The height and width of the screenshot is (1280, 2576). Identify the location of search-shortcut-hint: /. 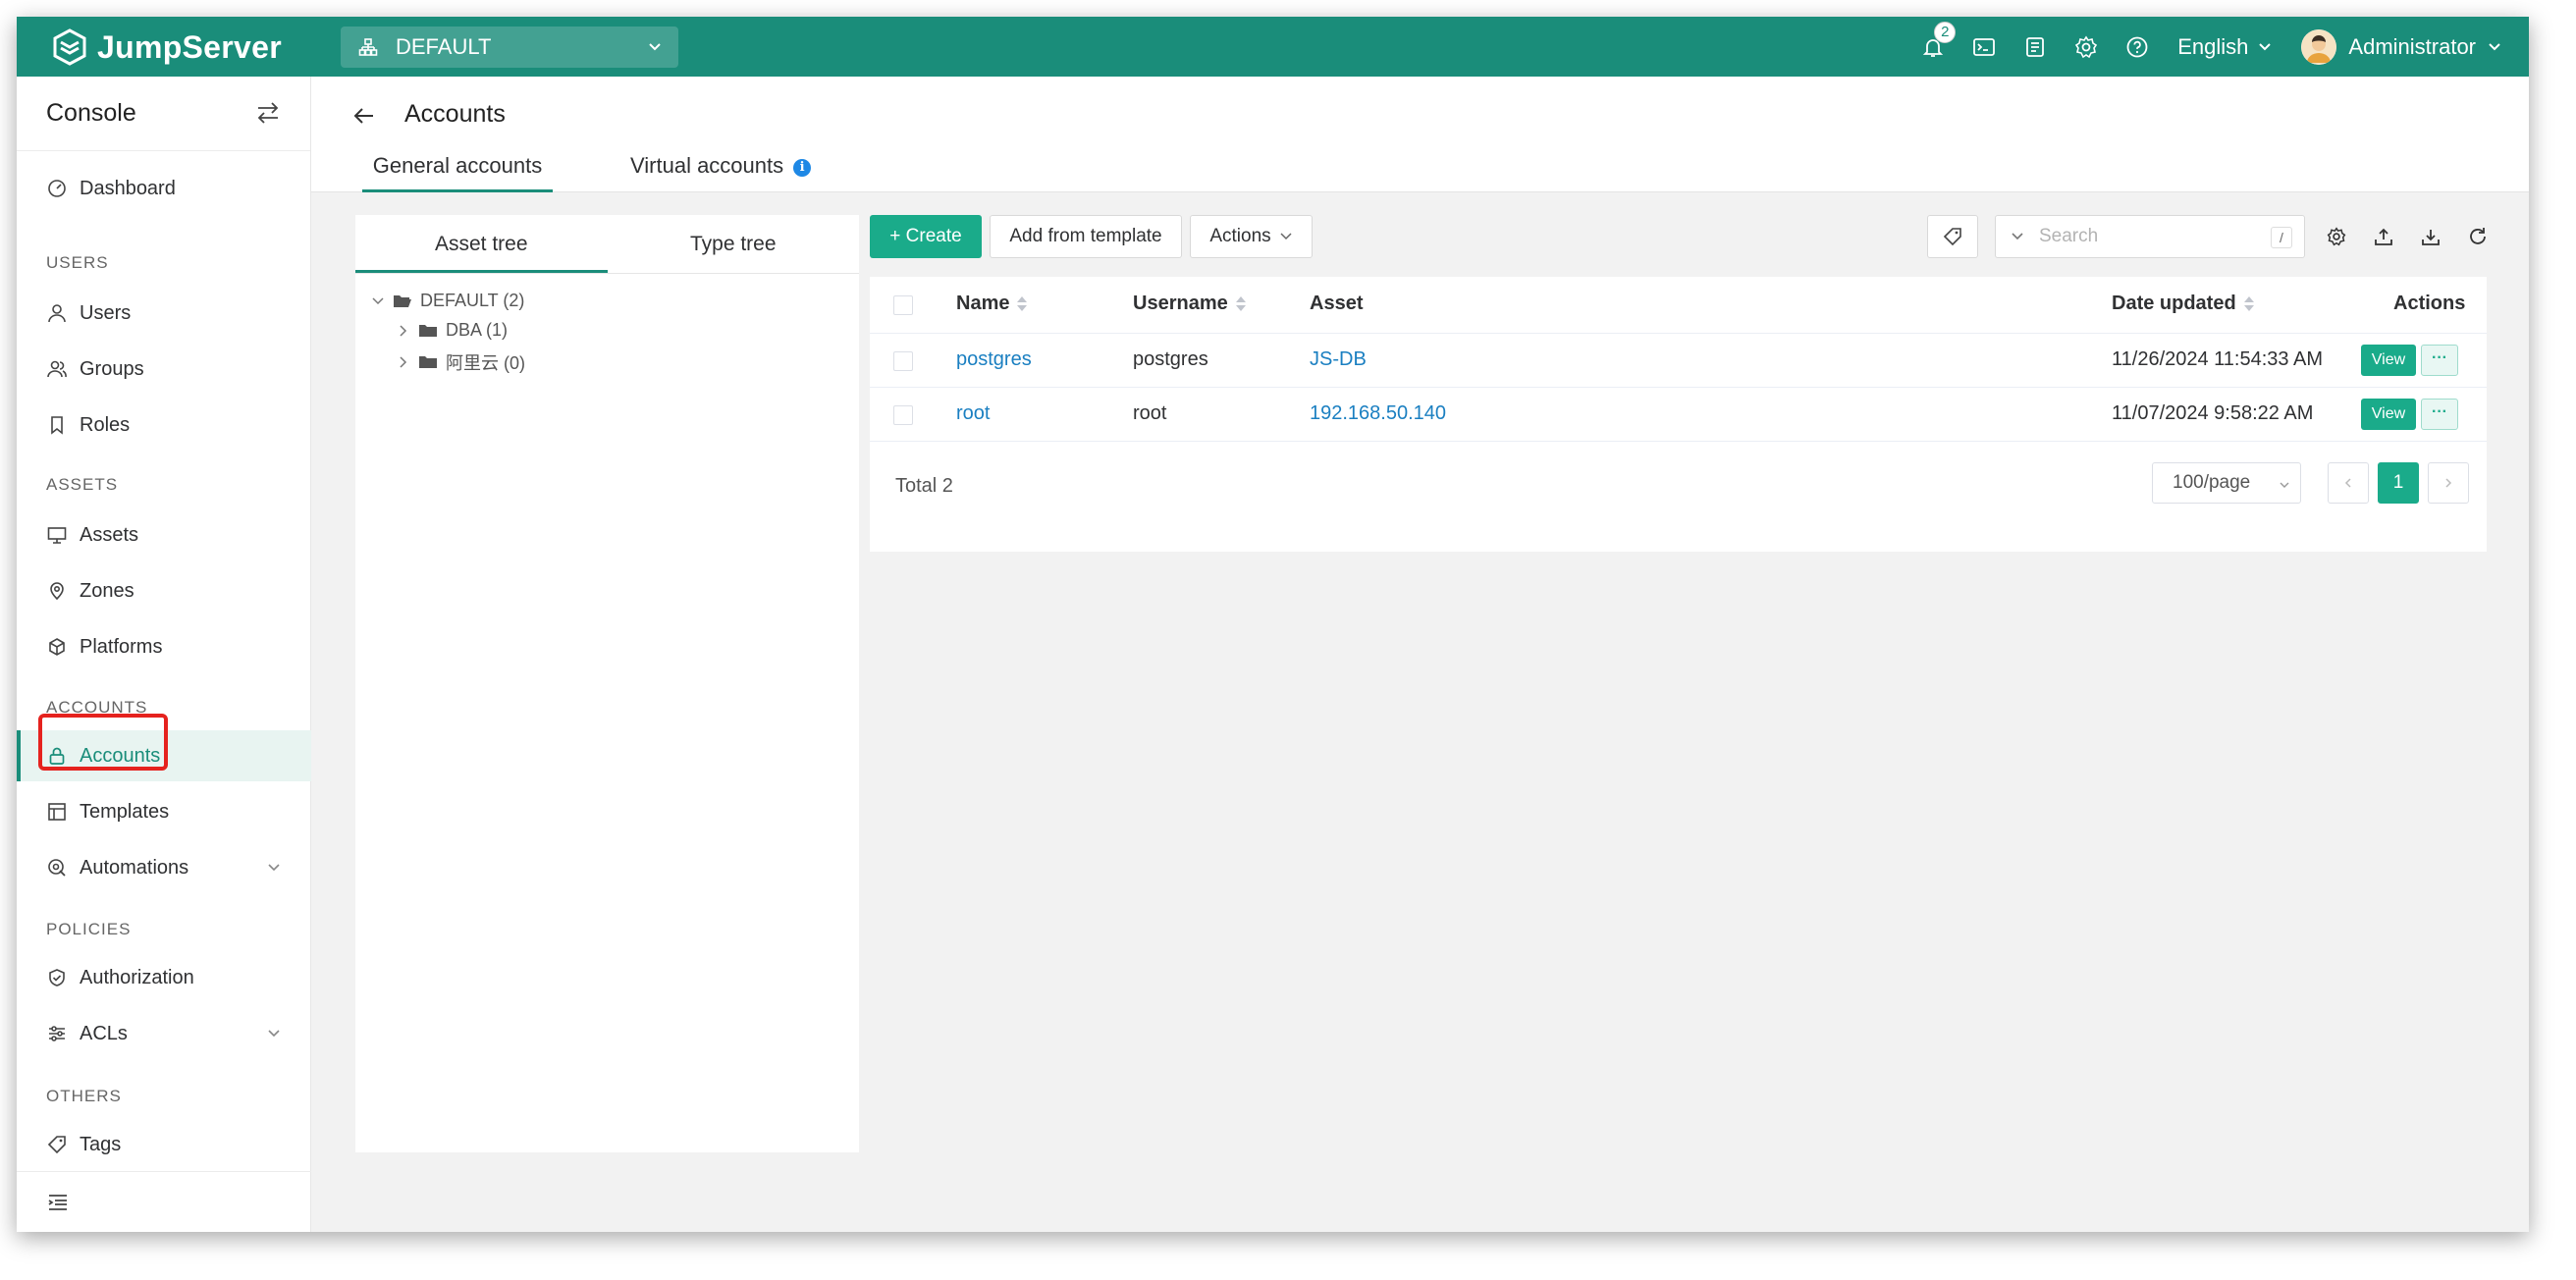
(2281, 237).